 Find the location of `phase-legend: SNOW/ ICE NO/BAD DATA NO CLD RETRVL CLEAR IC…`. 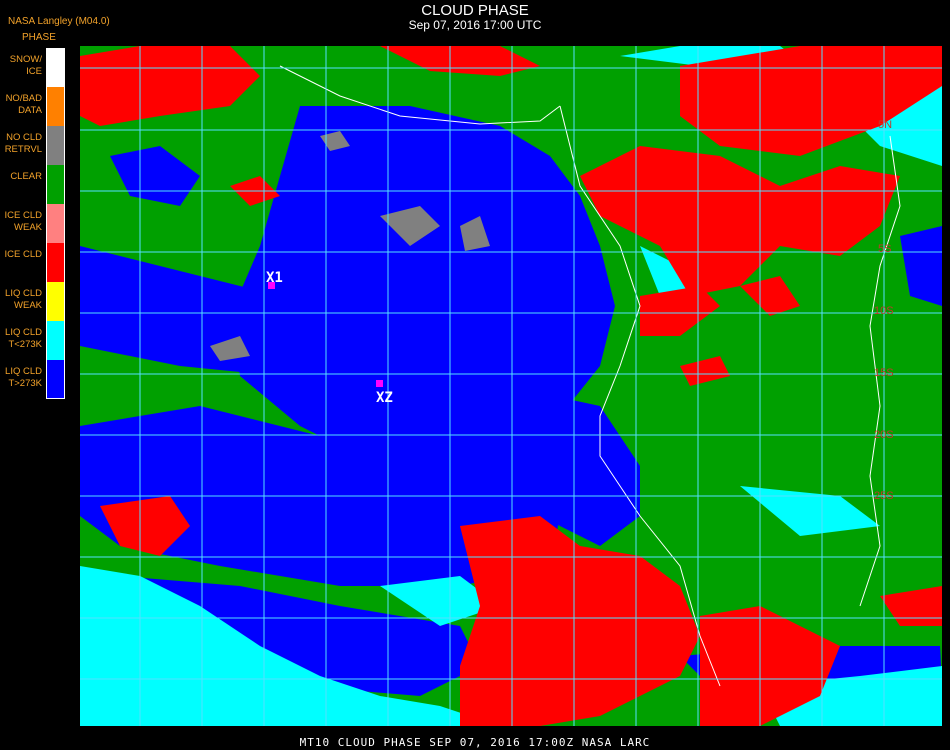

phase-legend: SNOW/ ICE NO/BAD DATA NO CLD RETRVL CLEAR IC… is located at coordinates (33, 223).